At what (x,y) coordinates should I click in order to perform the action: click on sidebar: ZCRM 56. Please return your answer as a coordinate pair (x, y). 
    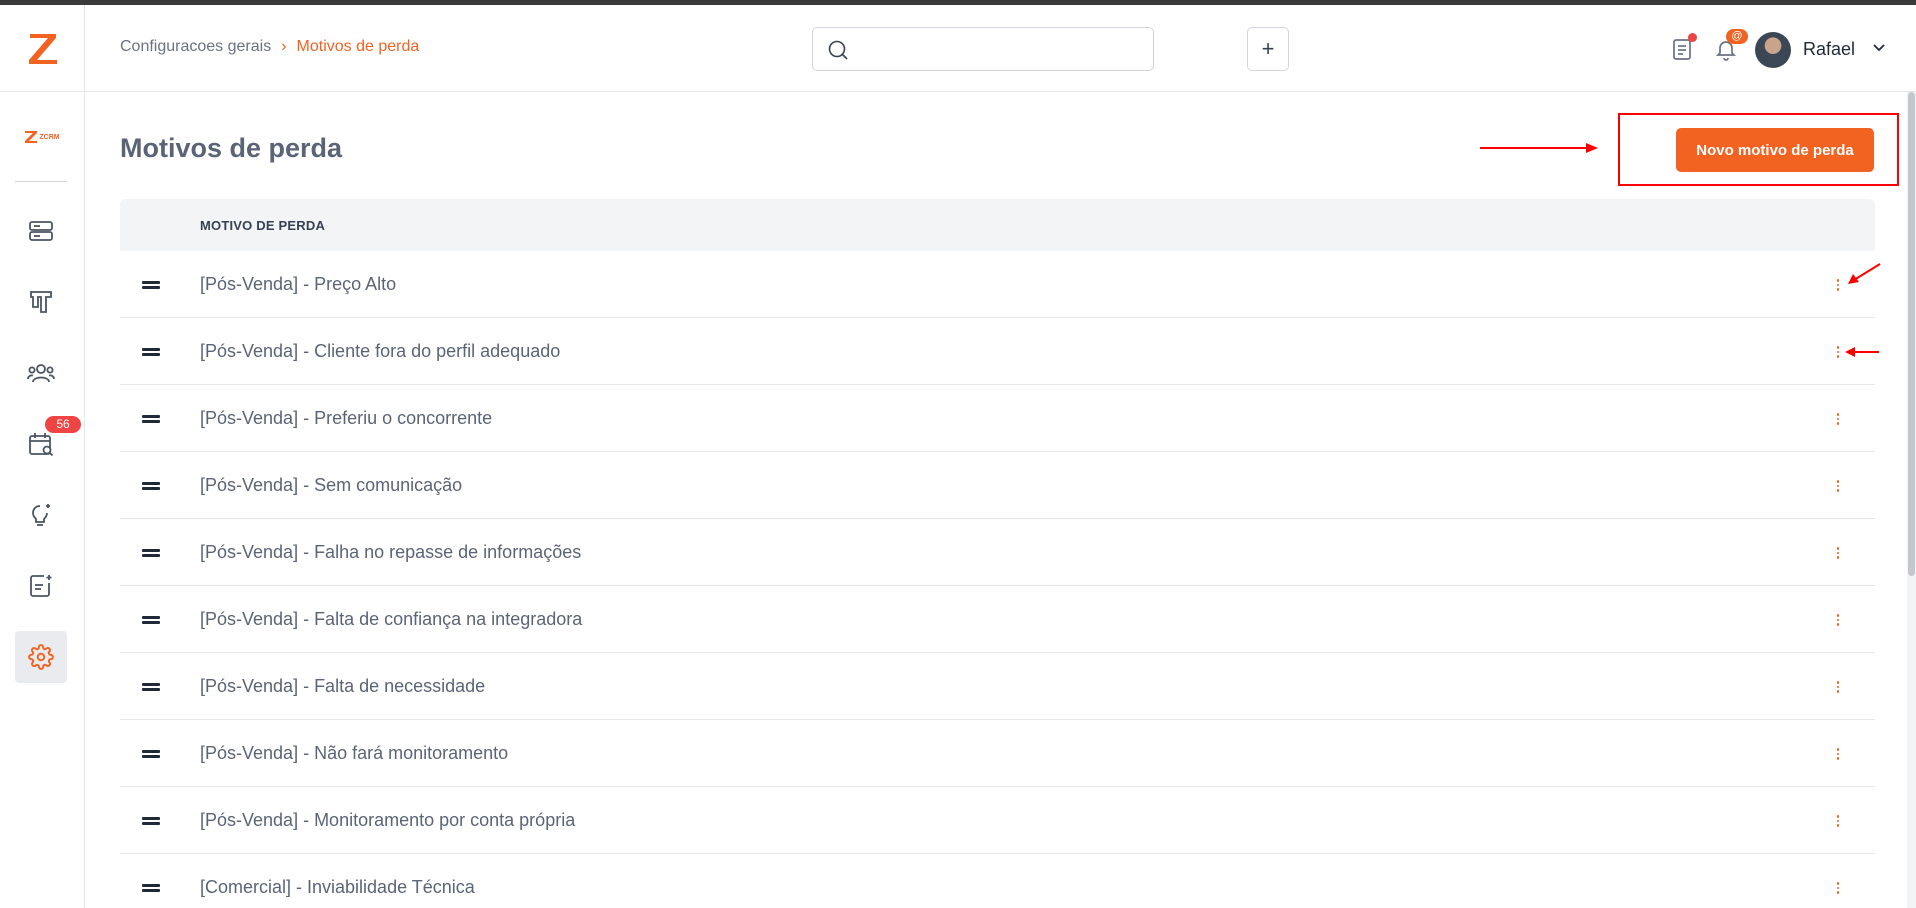
    Looking at the image, I should click on (42, 456).